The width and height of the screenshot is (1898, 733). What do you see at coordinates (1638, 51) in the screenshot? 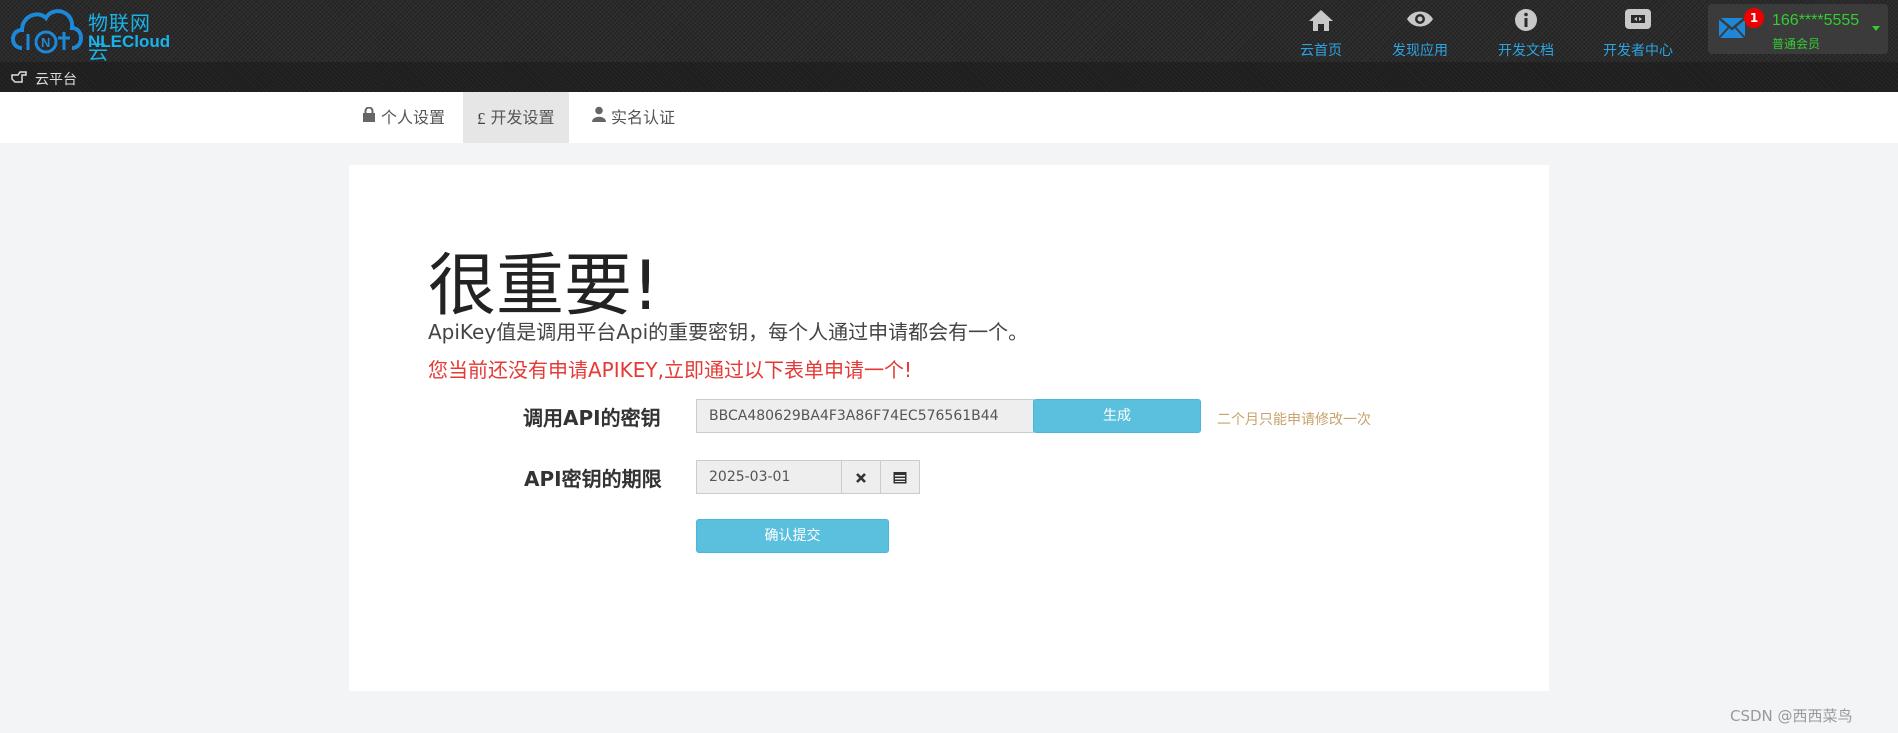
I see `nav-developer-center-label: 开发者中心` at bounding box center [1638, 51].